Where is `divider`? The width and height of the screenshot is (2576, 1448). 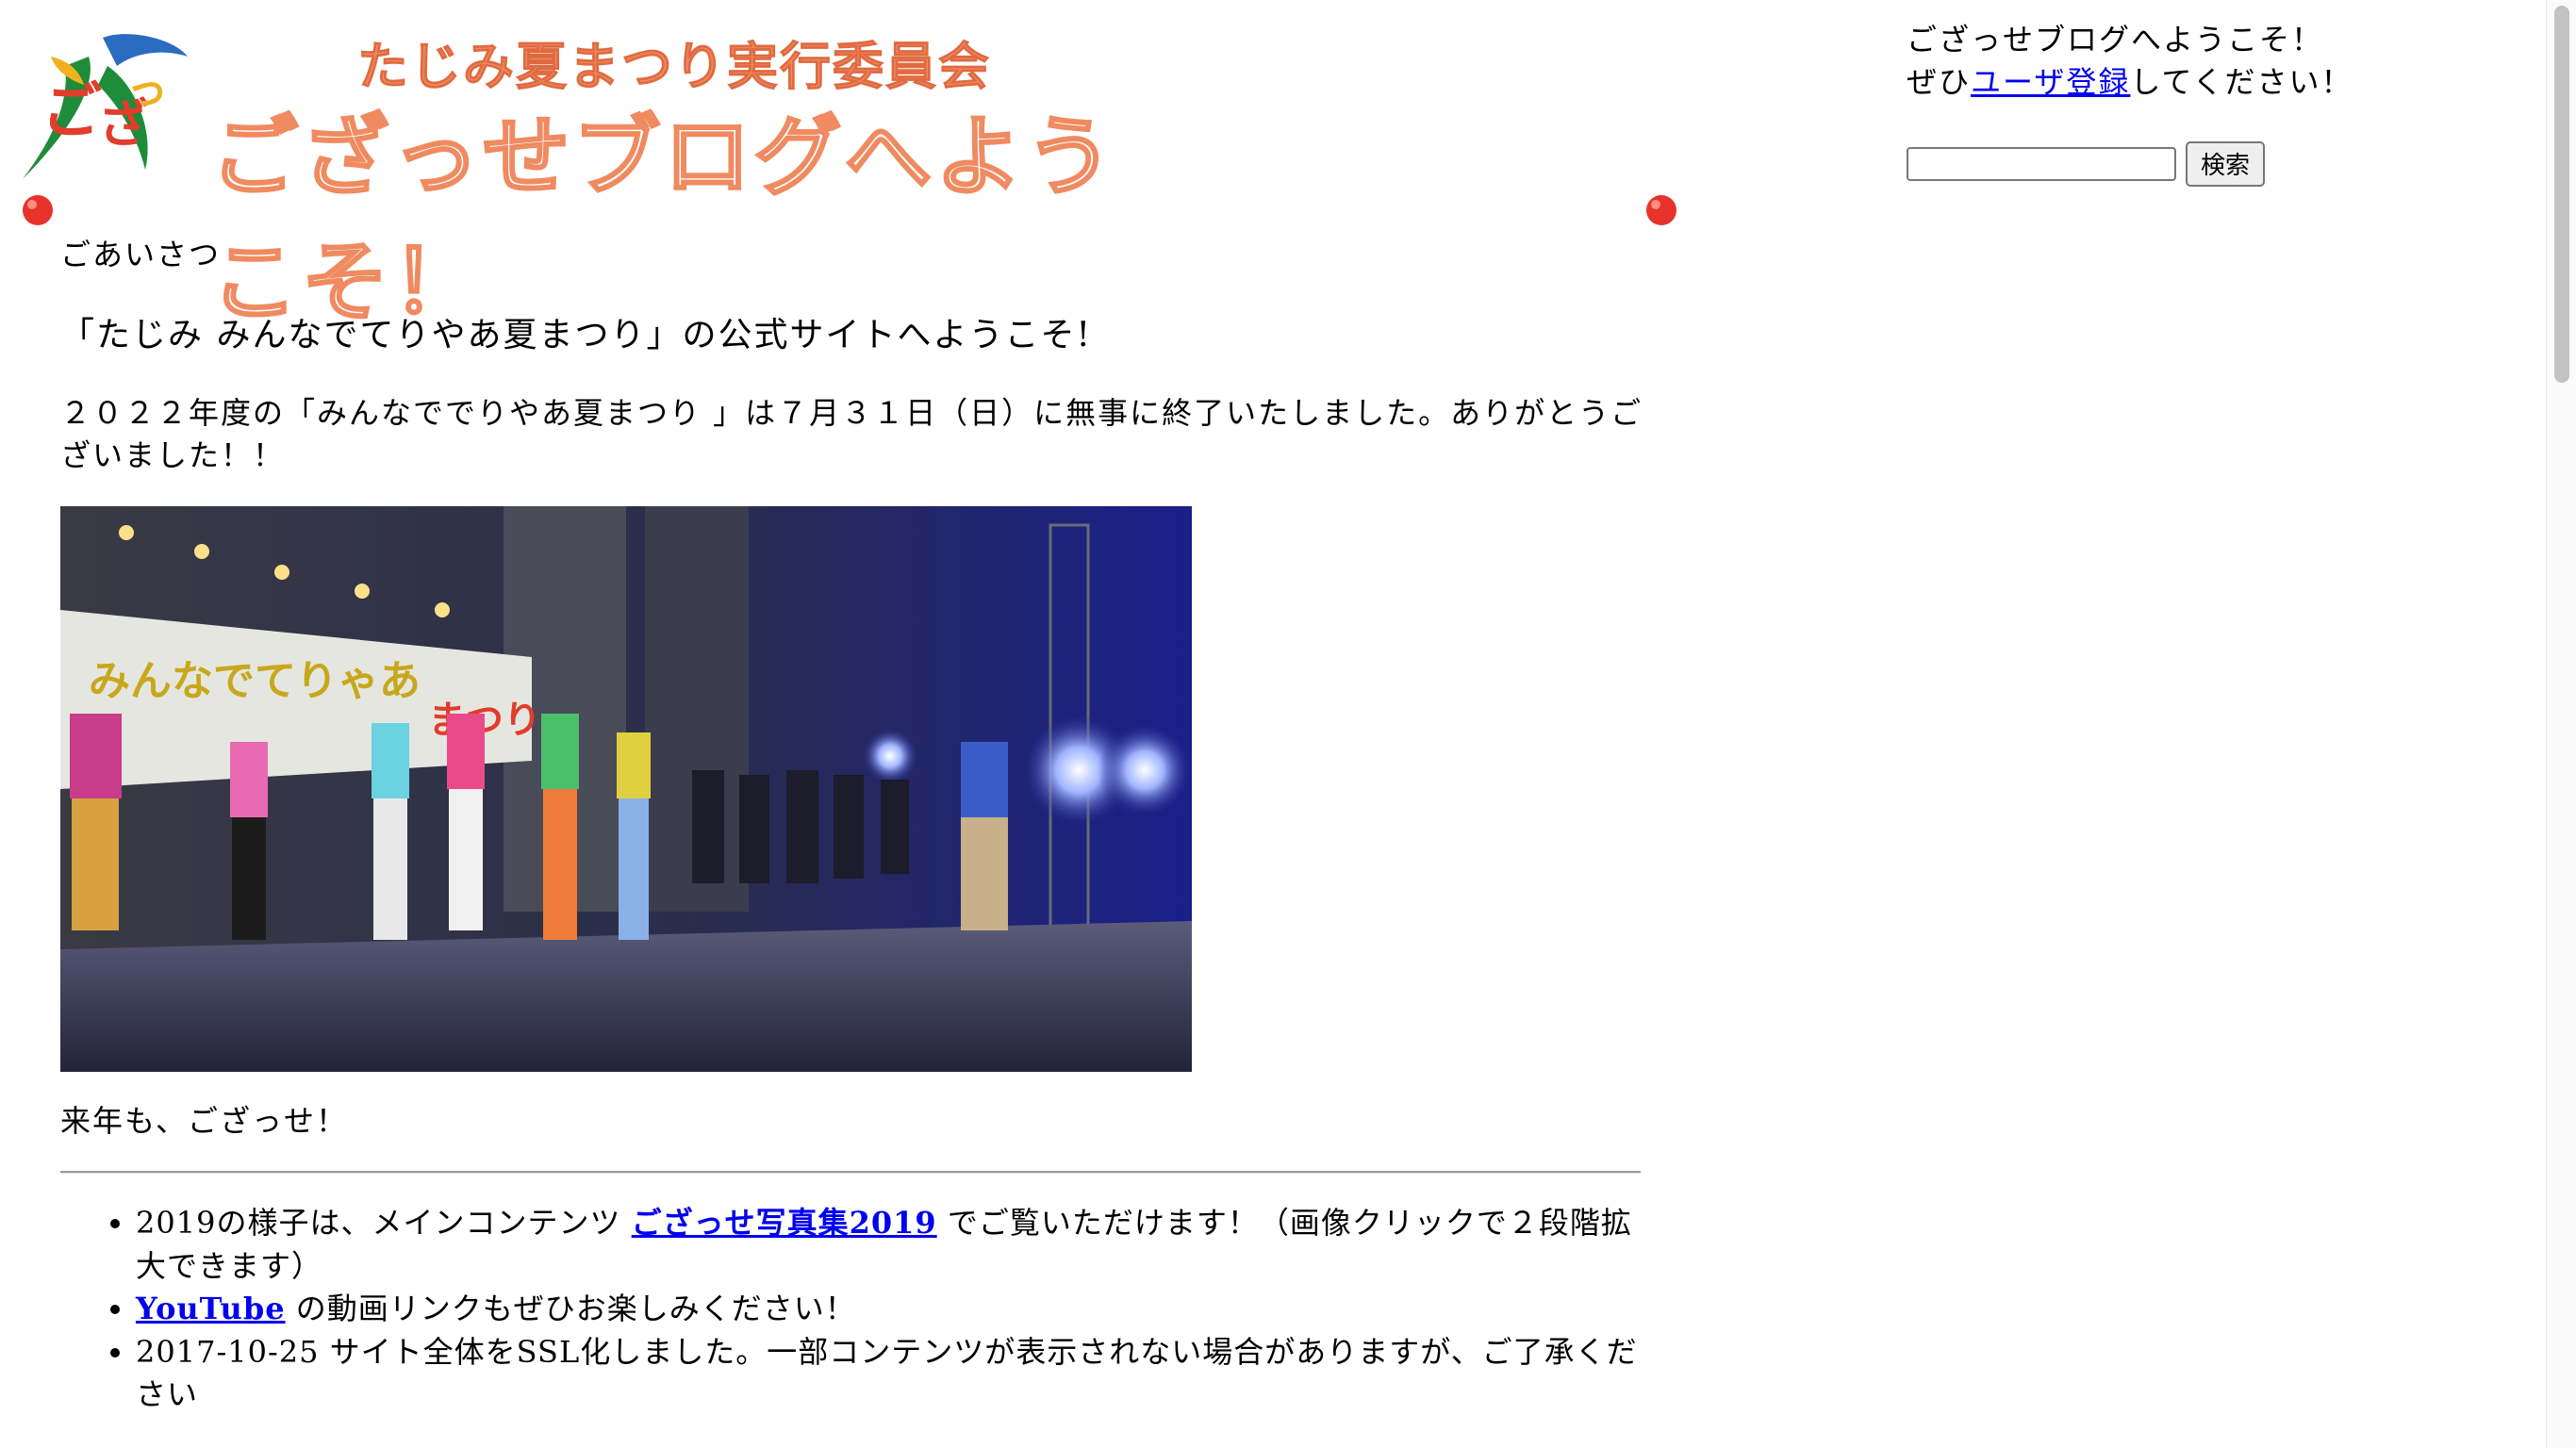
divider is located at coordinates (850, 1173).